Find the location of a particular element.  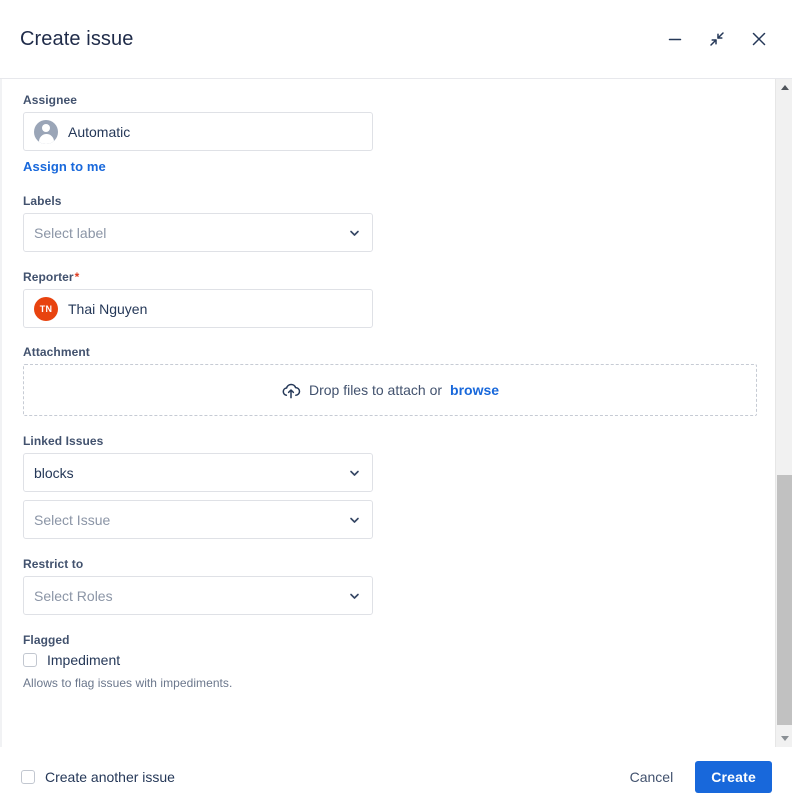

create-button: Create is located at coordinates (733, 776).